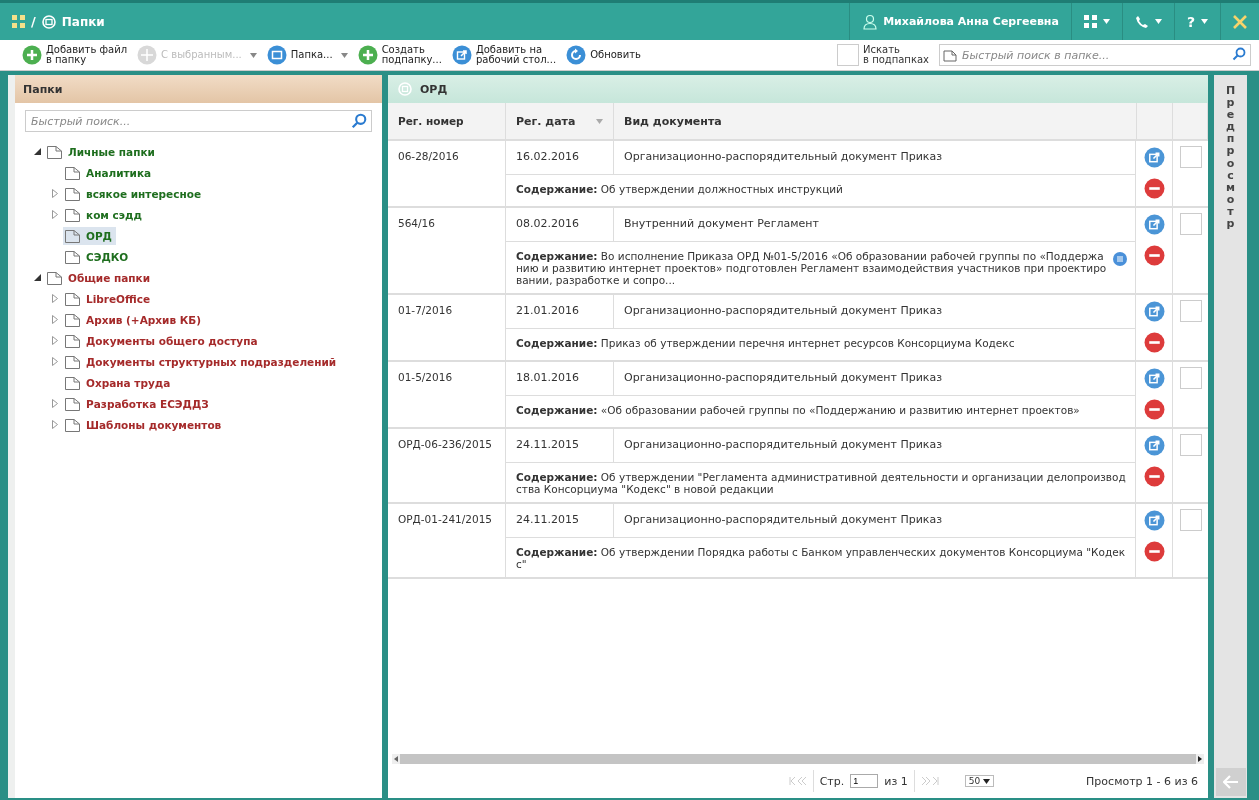 This screenshot has width=1259, height=800. What do you see at coordinates (447, 250) in the screenshot?
I see `table-cell: 564/16` at bounding box center [447, 250].